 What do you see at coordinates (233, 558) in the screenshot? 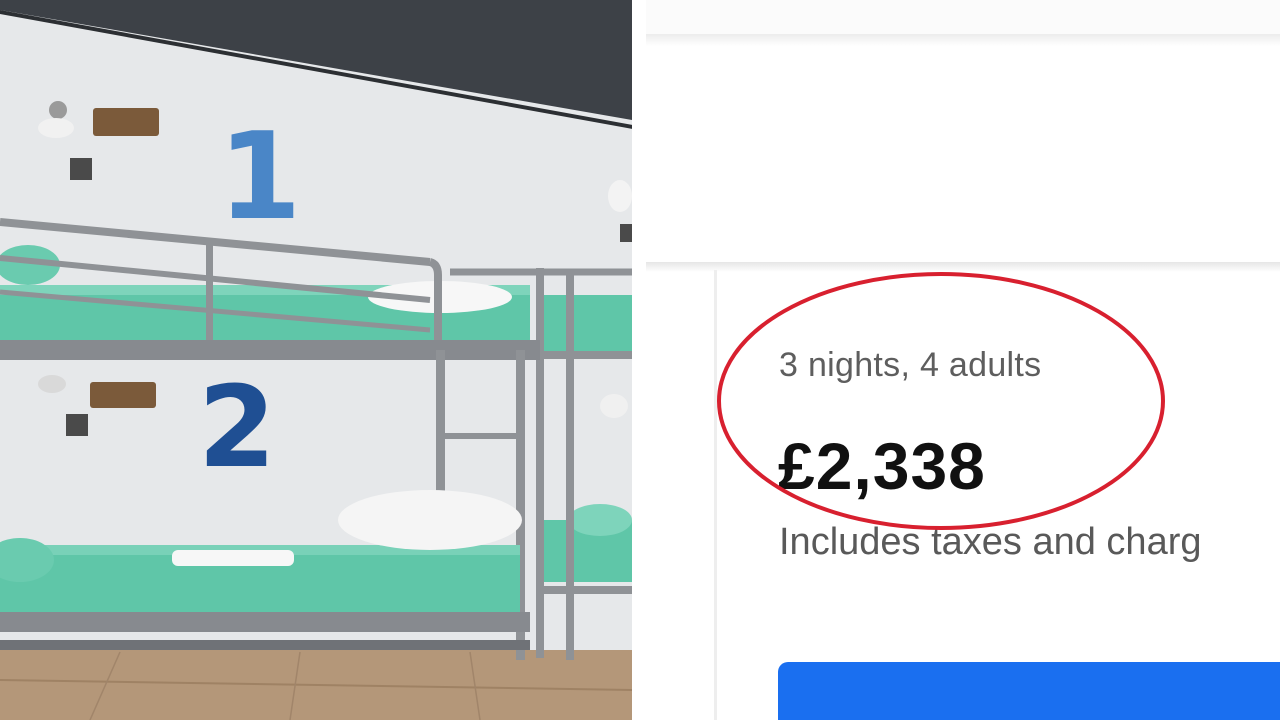
I see `towel` at bounding box center [233, 558].